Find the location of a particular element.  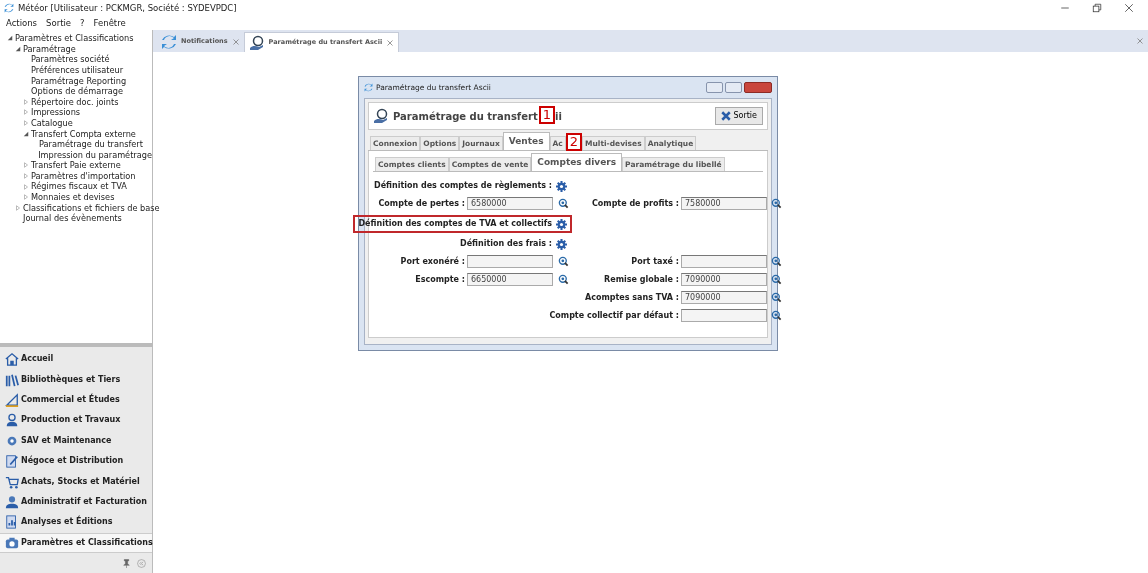

header-title: Paramétrage du transfert is located at coordinates (465, 116).